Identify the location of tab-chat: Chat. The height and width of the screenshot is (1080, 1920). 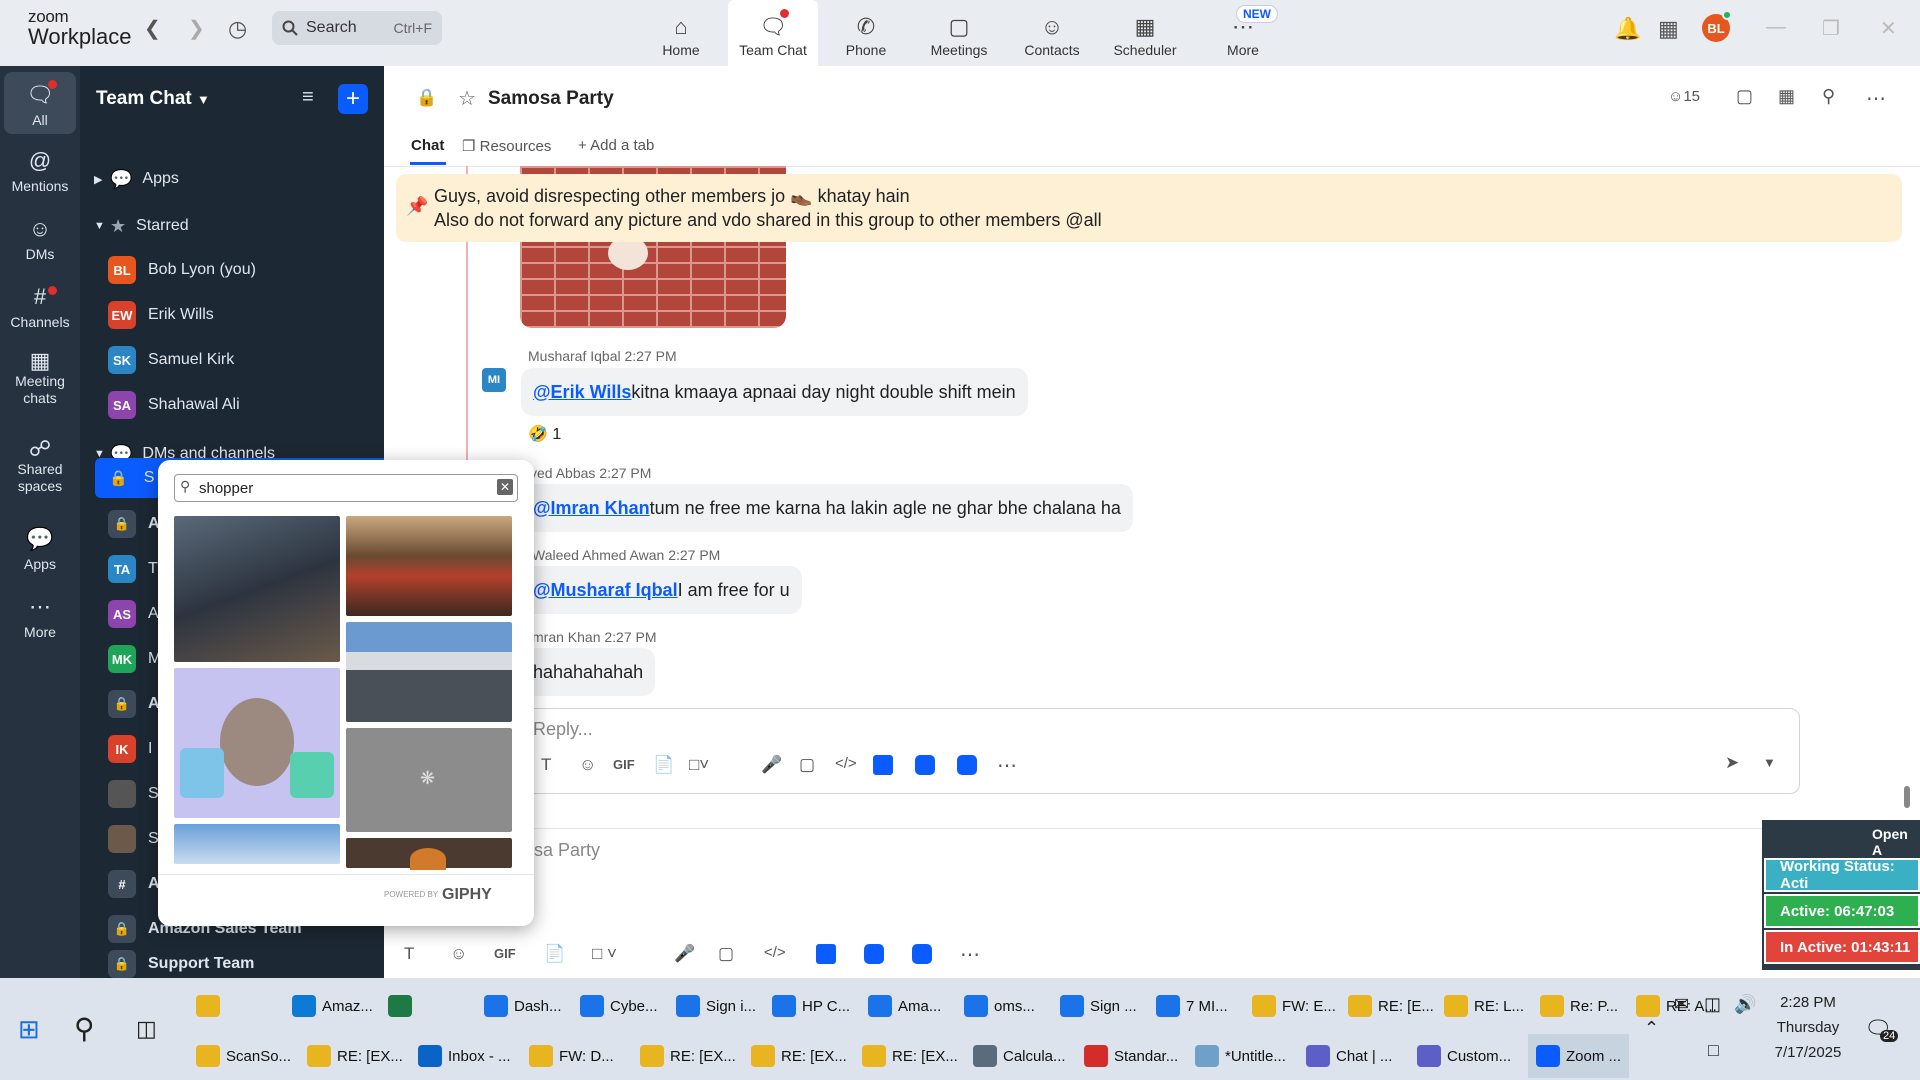
(427, 145).